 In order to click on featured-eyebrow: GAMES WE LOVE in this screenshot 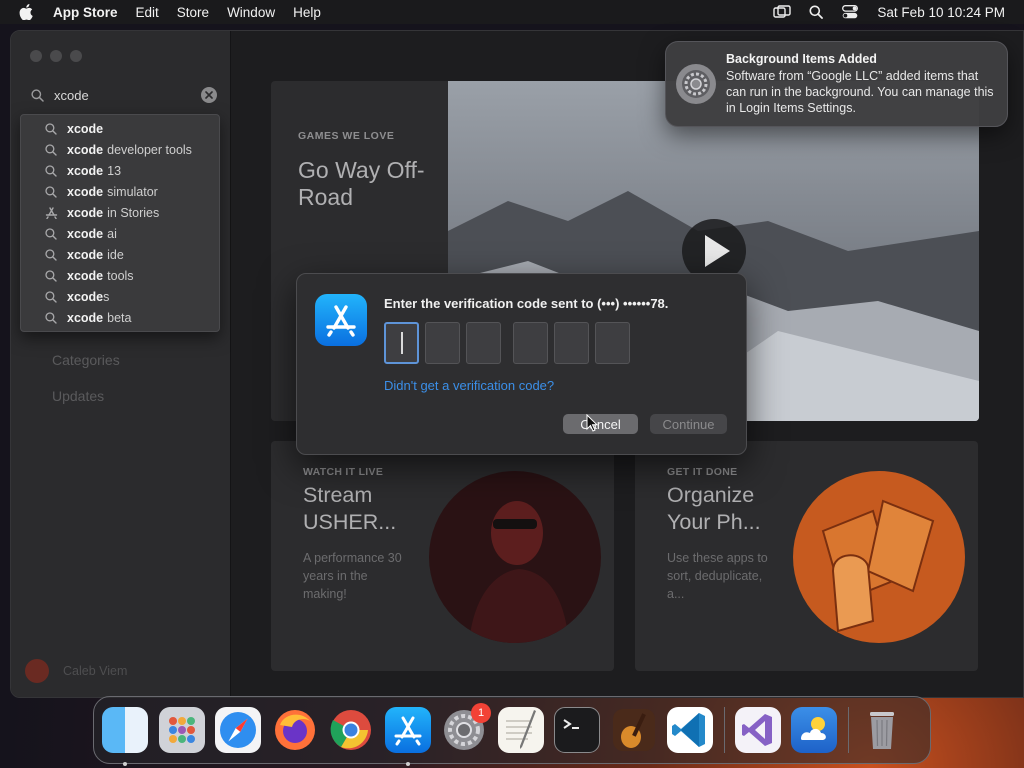, I will do `click(346, 136)`.